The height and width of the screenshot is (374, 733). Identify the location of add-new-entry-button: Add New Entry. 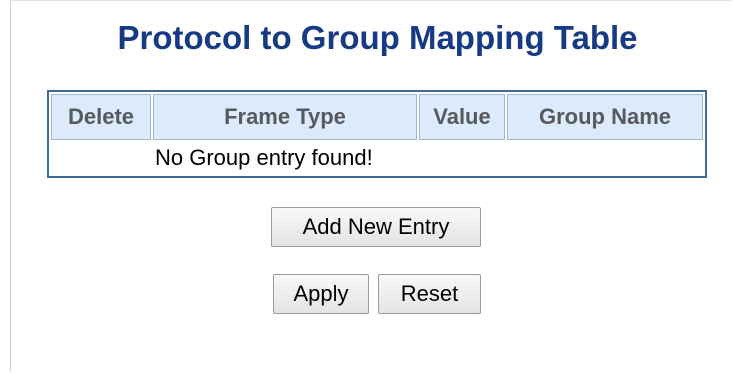
(376, 227).